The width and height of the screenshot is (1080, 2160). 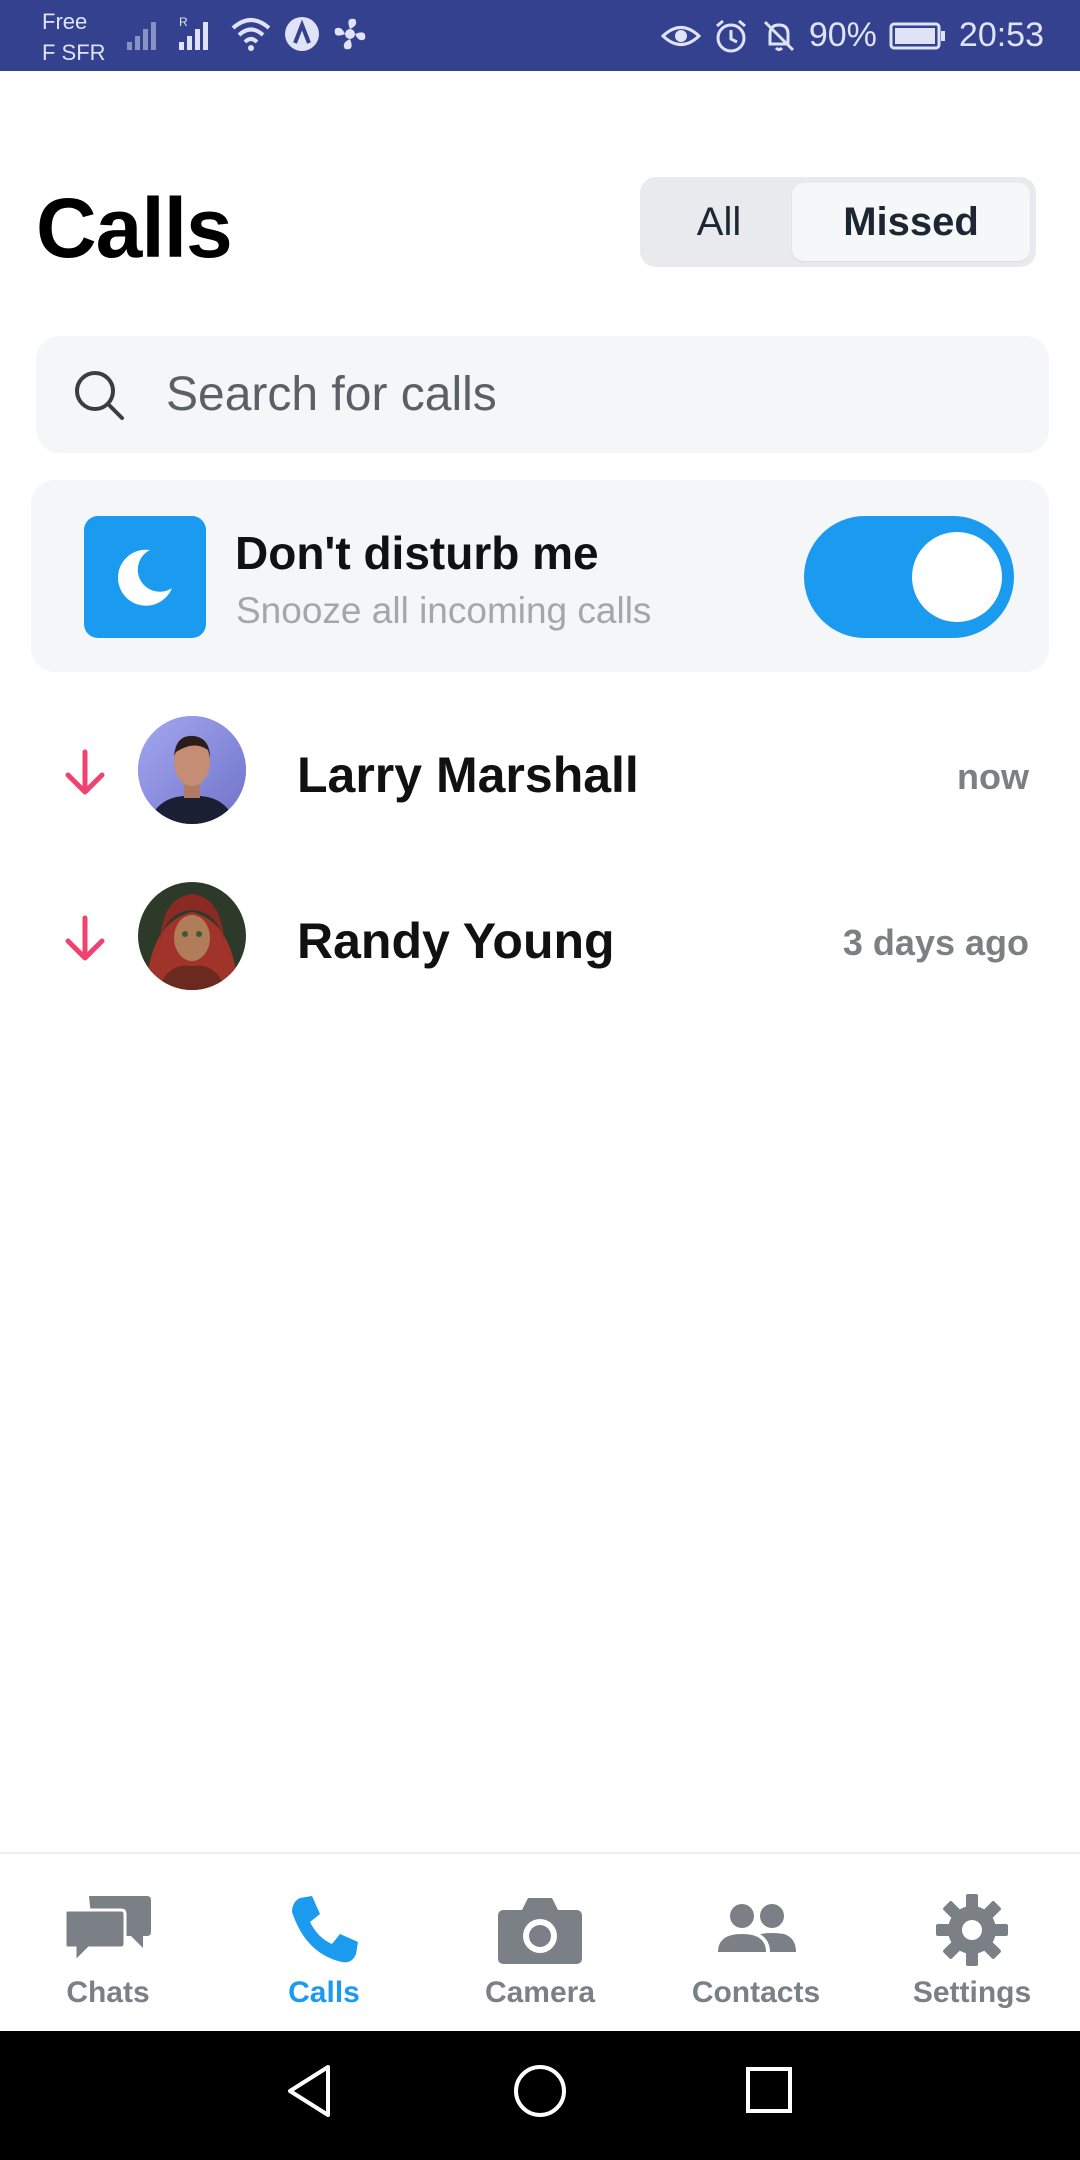 I want to click on avatar-larry-image, so click(x=192, y=770).